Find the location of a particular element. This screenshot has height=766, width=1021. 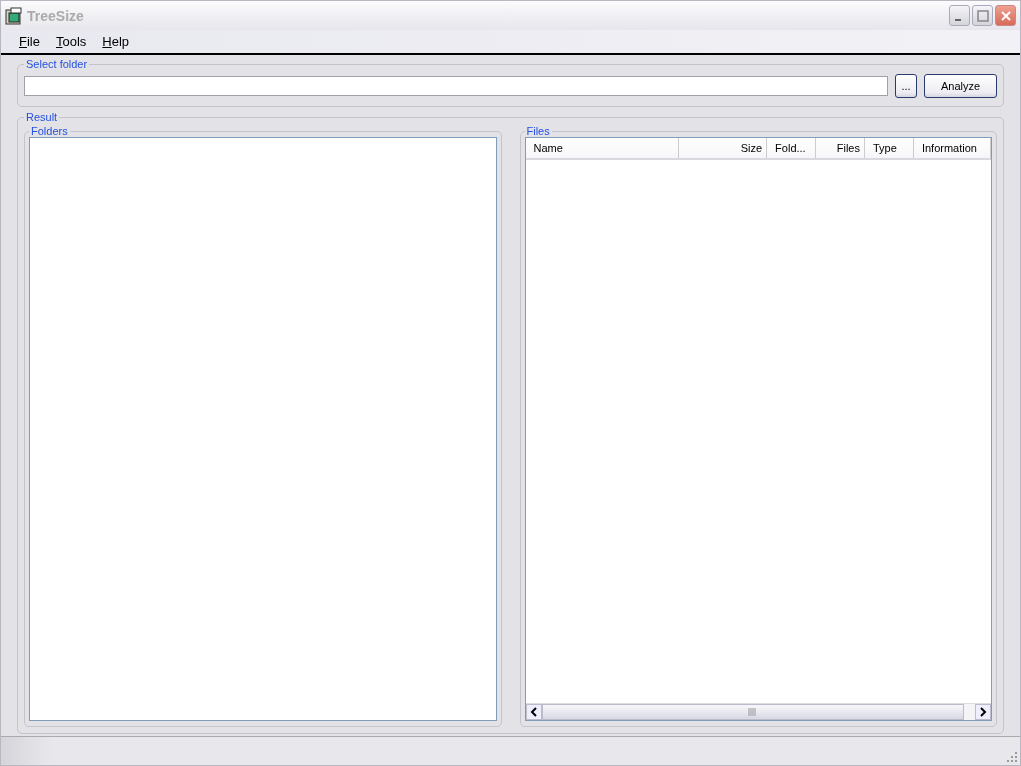

maximize-button is located at coordinates (982, 15).